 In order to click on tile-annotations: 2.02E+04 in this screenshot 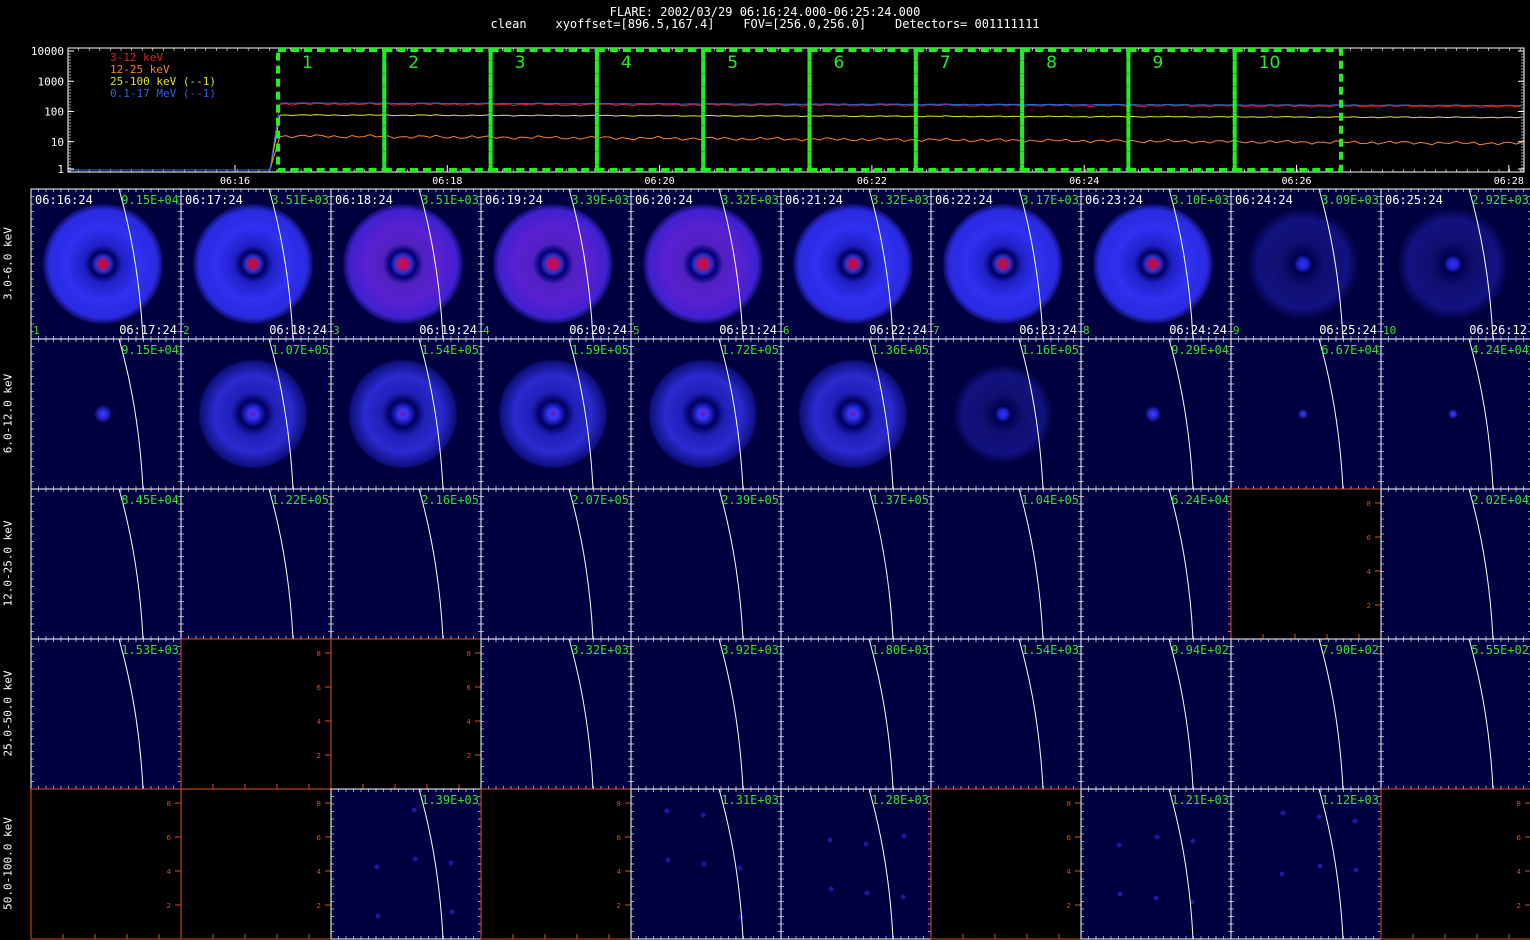, I will do `click(1455, 564)`.